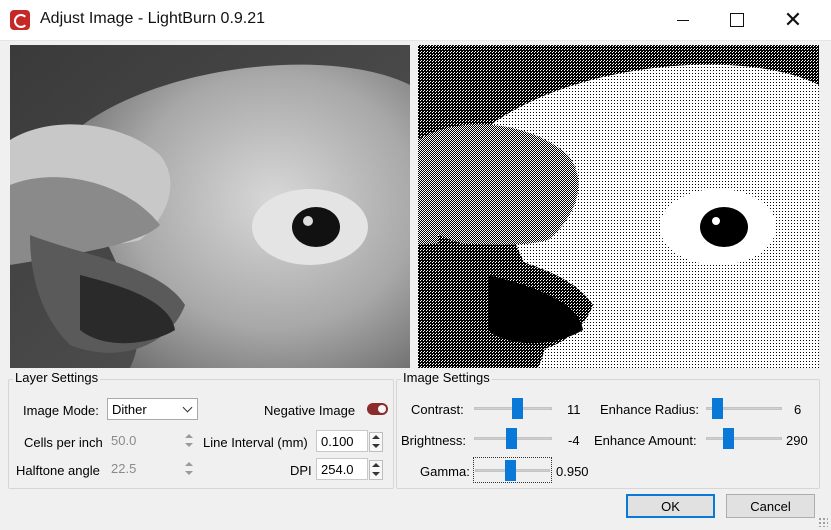 The image size is (831, 530). Describe the element at coordinates (572, 471) in the screenshot. I see `gamma-value: 0.950` at that location.